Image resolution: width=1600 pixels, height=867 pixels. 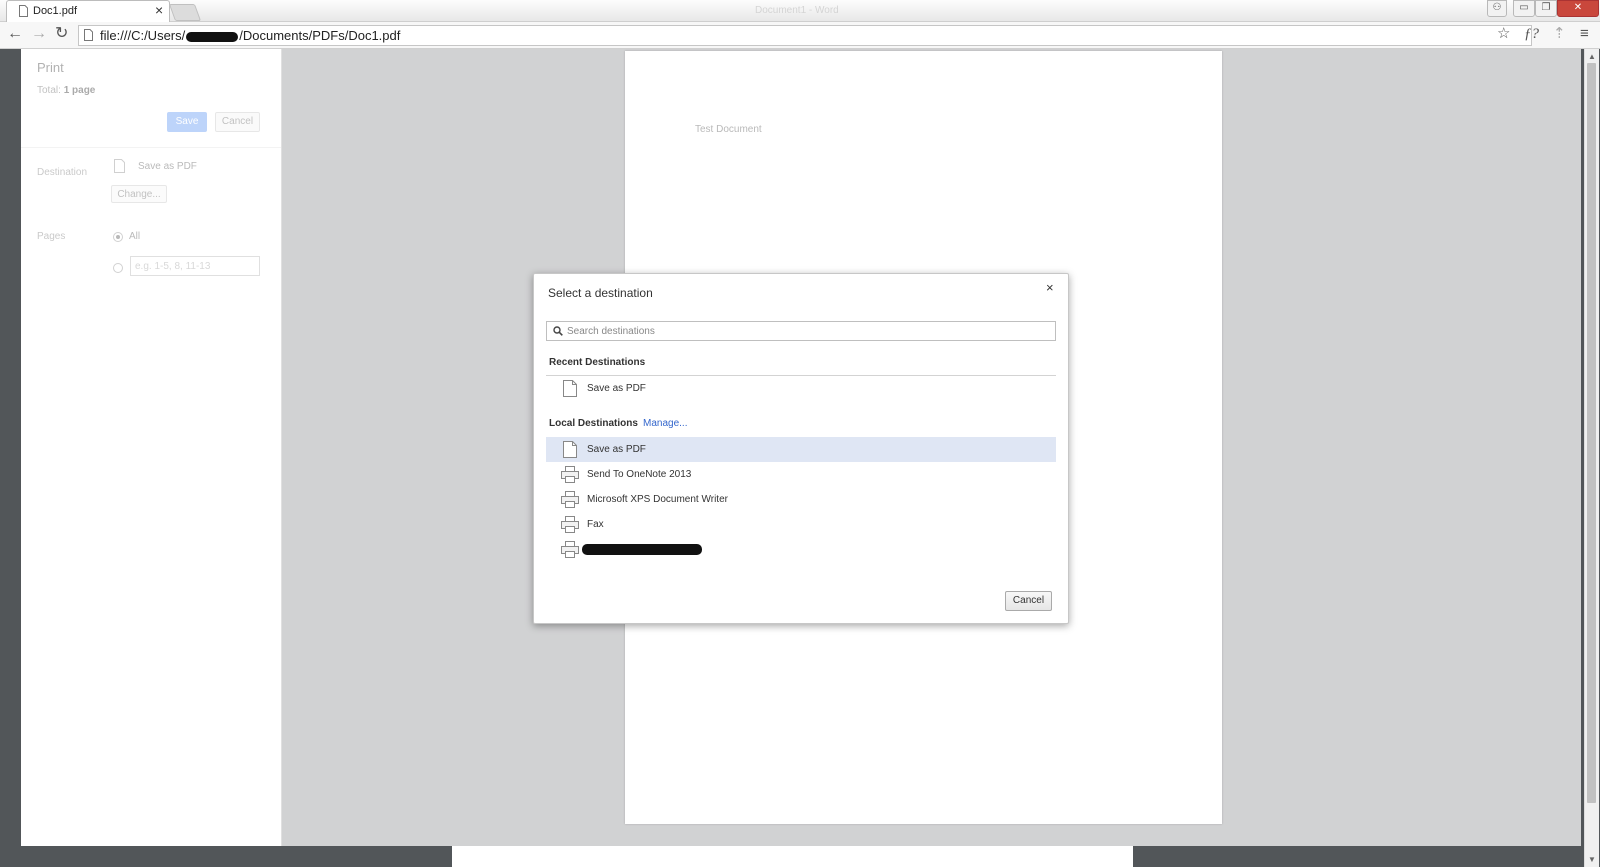 I want to click on restore-button: ❐, so click(x=1546, y=8).